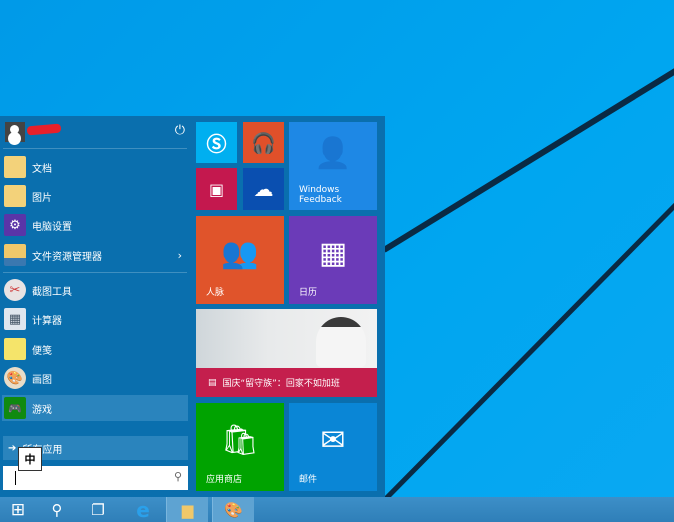 This screenshot has height=522, width=674. I want to click on people-icon: 👥, so click(240, 253).